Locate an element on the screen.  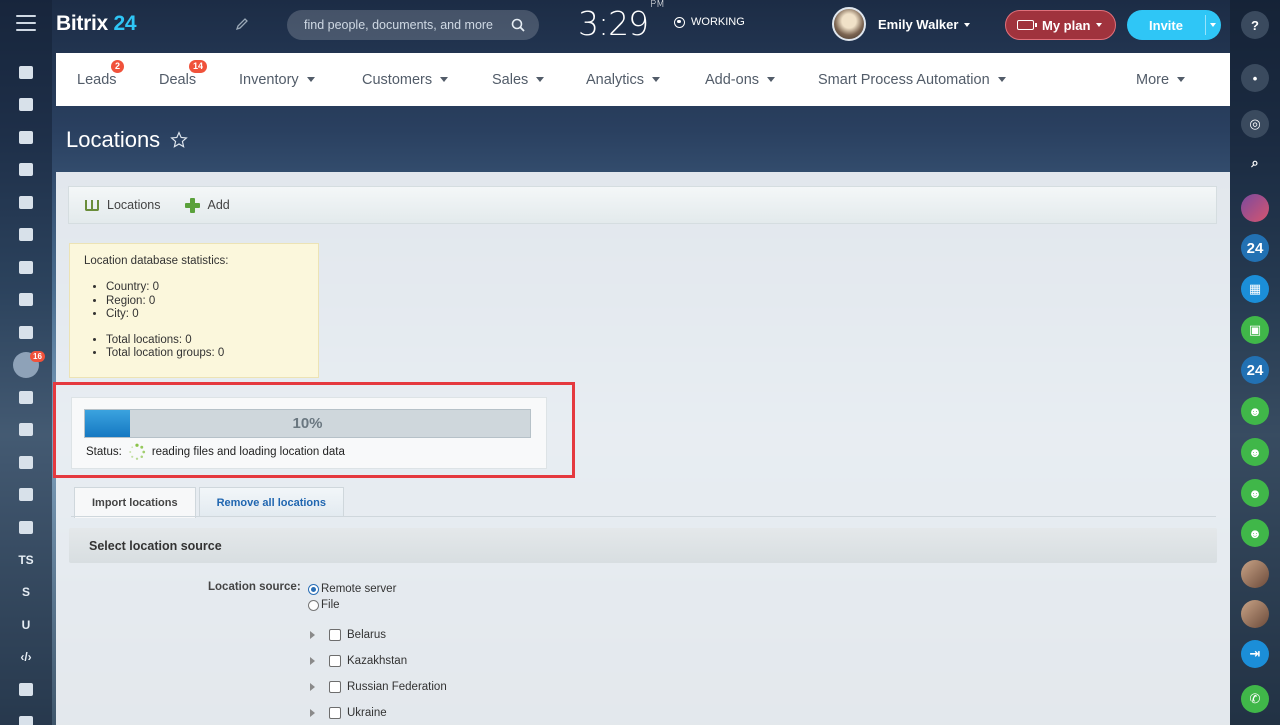
messenger-icon: ◎ is located at coordinates (1255, 124).